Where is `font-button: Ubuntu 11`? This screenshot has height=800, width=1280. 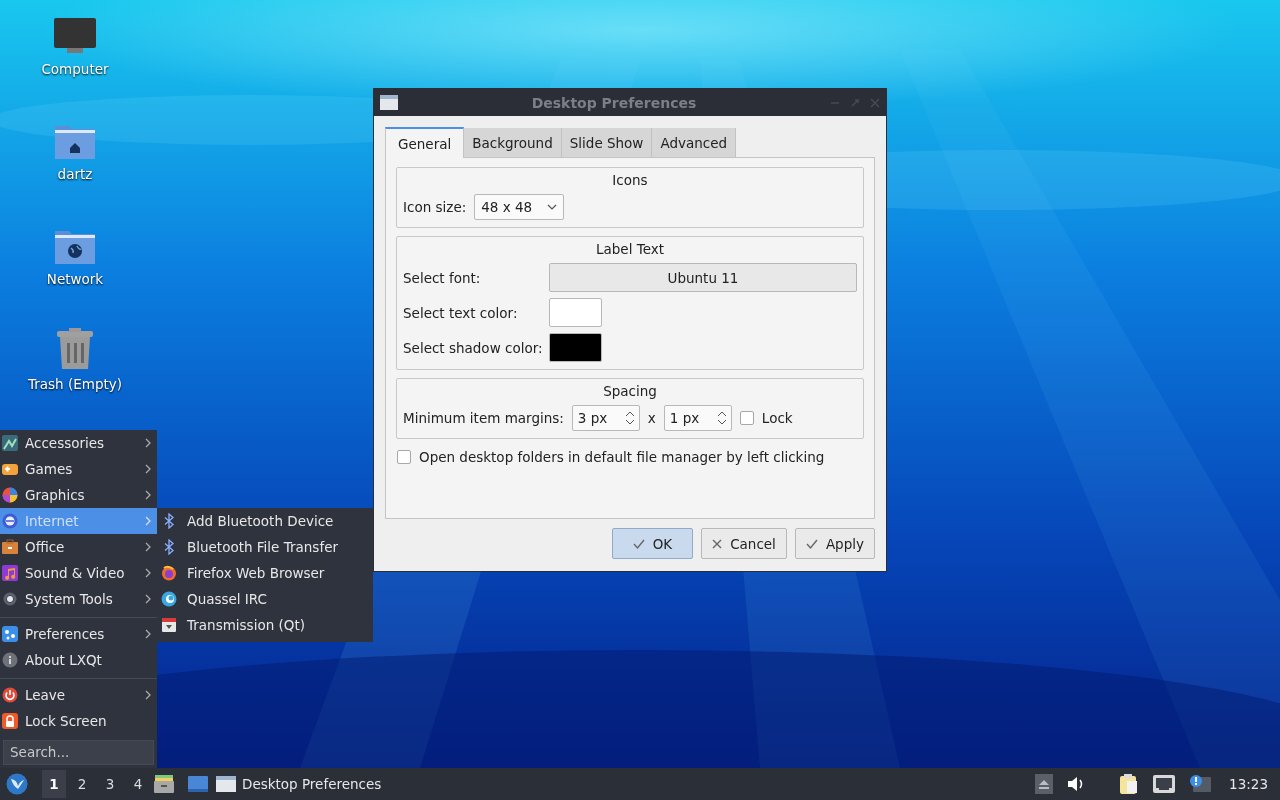 font-button: Ubuntu 11 is located at coordinates (703, 277).